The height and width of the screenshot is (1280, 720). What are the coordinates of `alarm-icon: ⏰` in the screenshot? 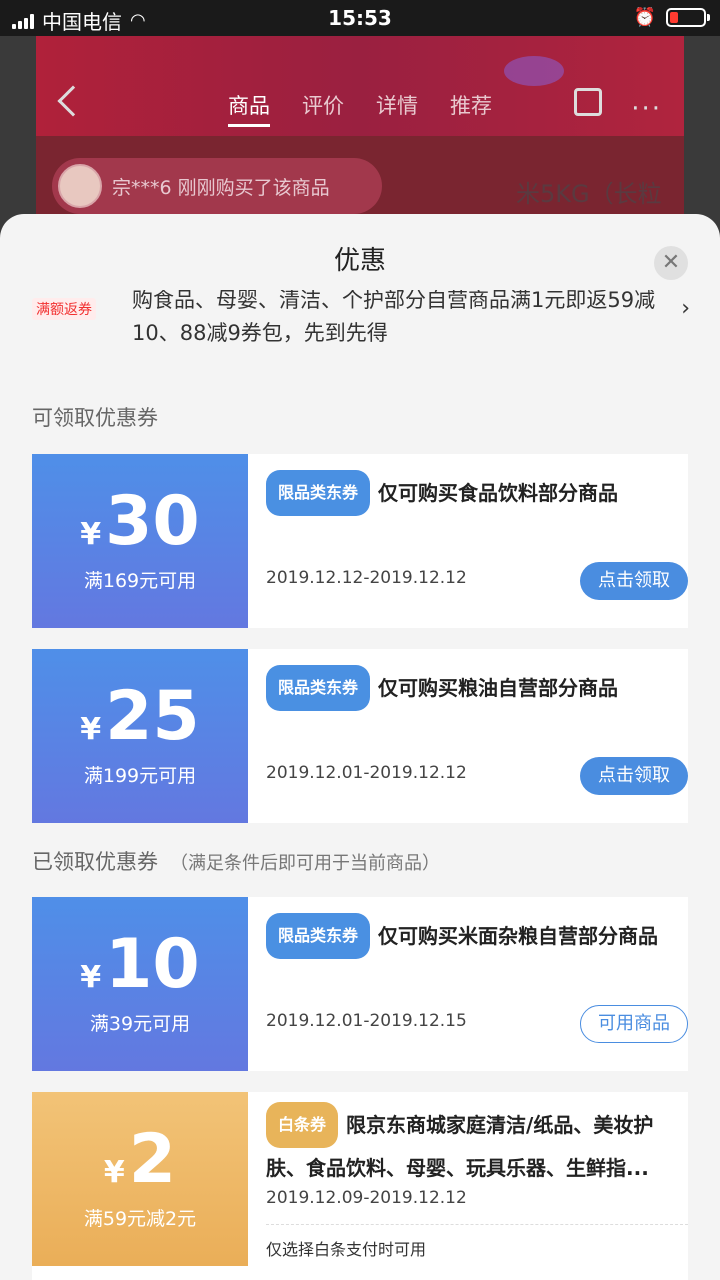 It's located at (644, 17).